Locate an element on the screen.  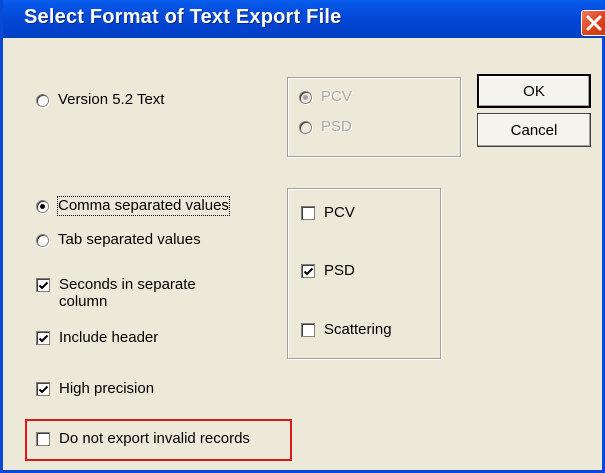
pcv-label: PCV is located at coordinates (339, 212).